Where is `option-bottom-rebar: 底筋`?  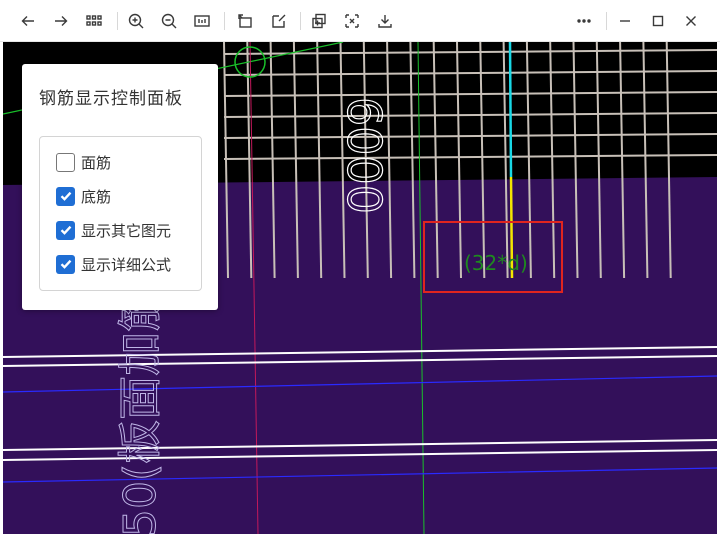
option-bottom-rebar: 底筋 is located at coordinates (83, 196).